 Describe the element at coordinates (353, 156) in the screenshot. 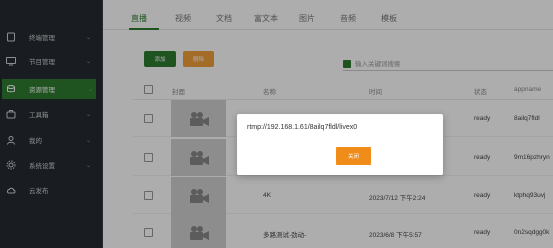

I see `close-button: 关闭` at that location.